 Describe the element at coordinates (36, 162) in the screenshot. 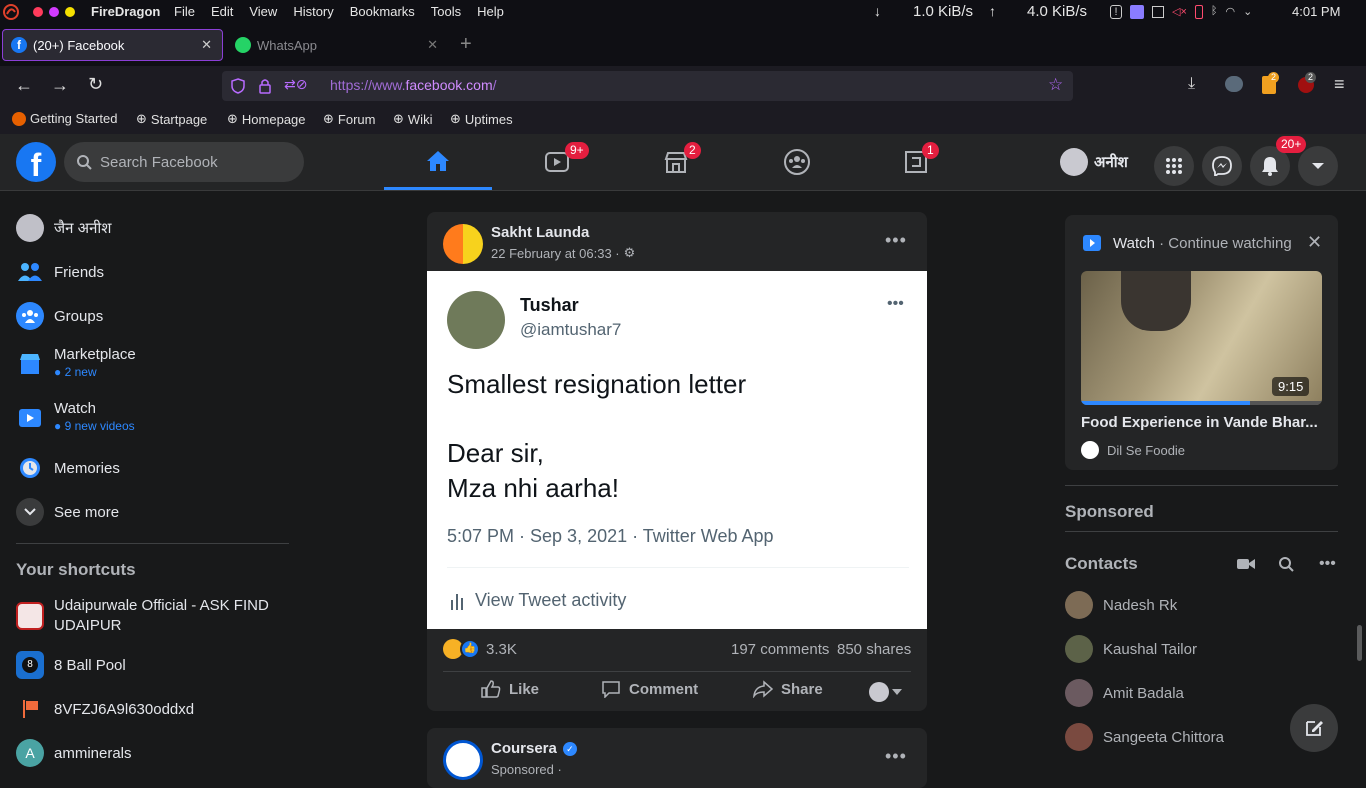

I see `facebook-logo-icon: f` at that location.